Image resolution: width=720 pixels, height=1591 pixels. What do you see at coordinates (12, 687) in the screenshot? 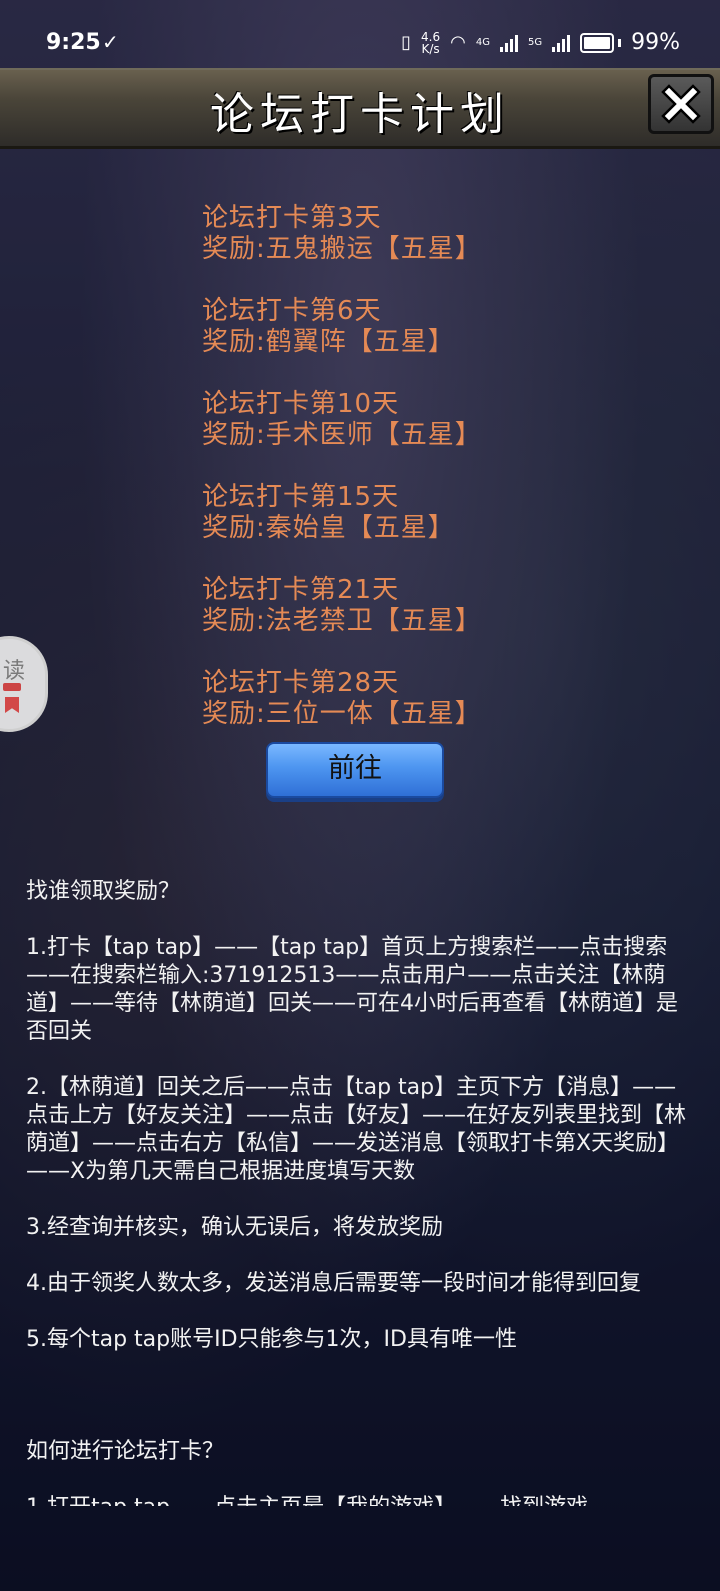
I see `badge-icon` at bounding box center [12, 687].